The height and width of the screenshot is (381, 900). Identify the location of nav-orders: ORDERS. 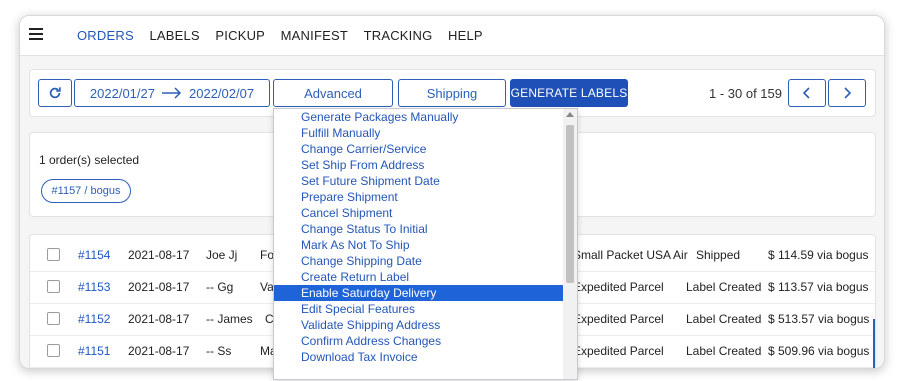
(105, 35).